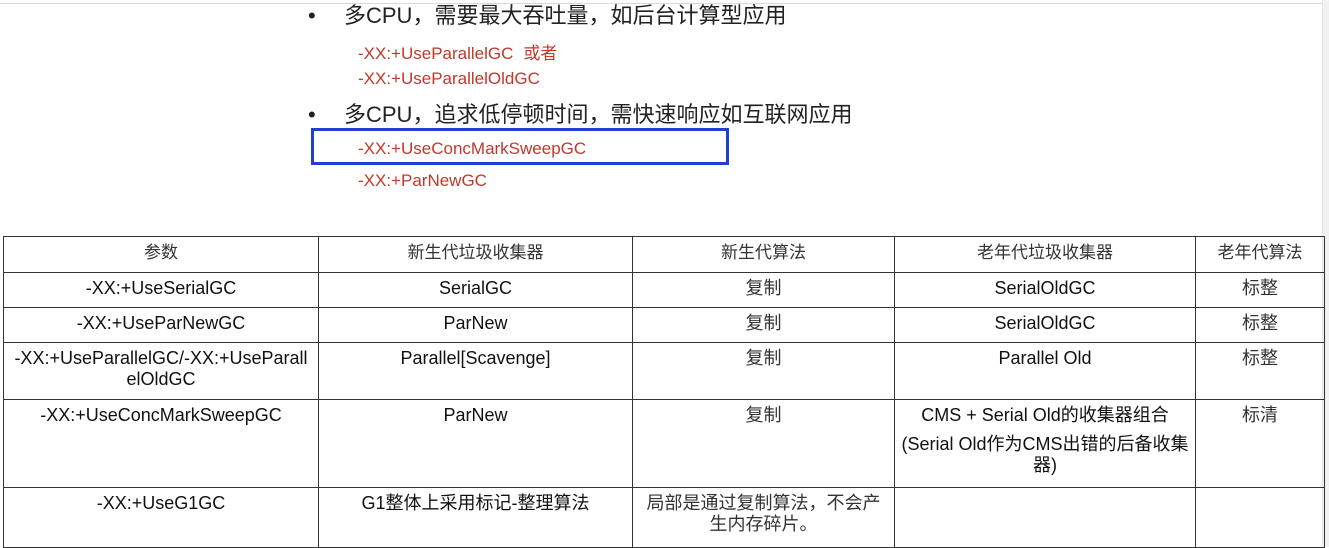  I want to click on bullet-text: 多CPU，追求低停顿时间，需快速响应如互联网应用, so click(598, 114).